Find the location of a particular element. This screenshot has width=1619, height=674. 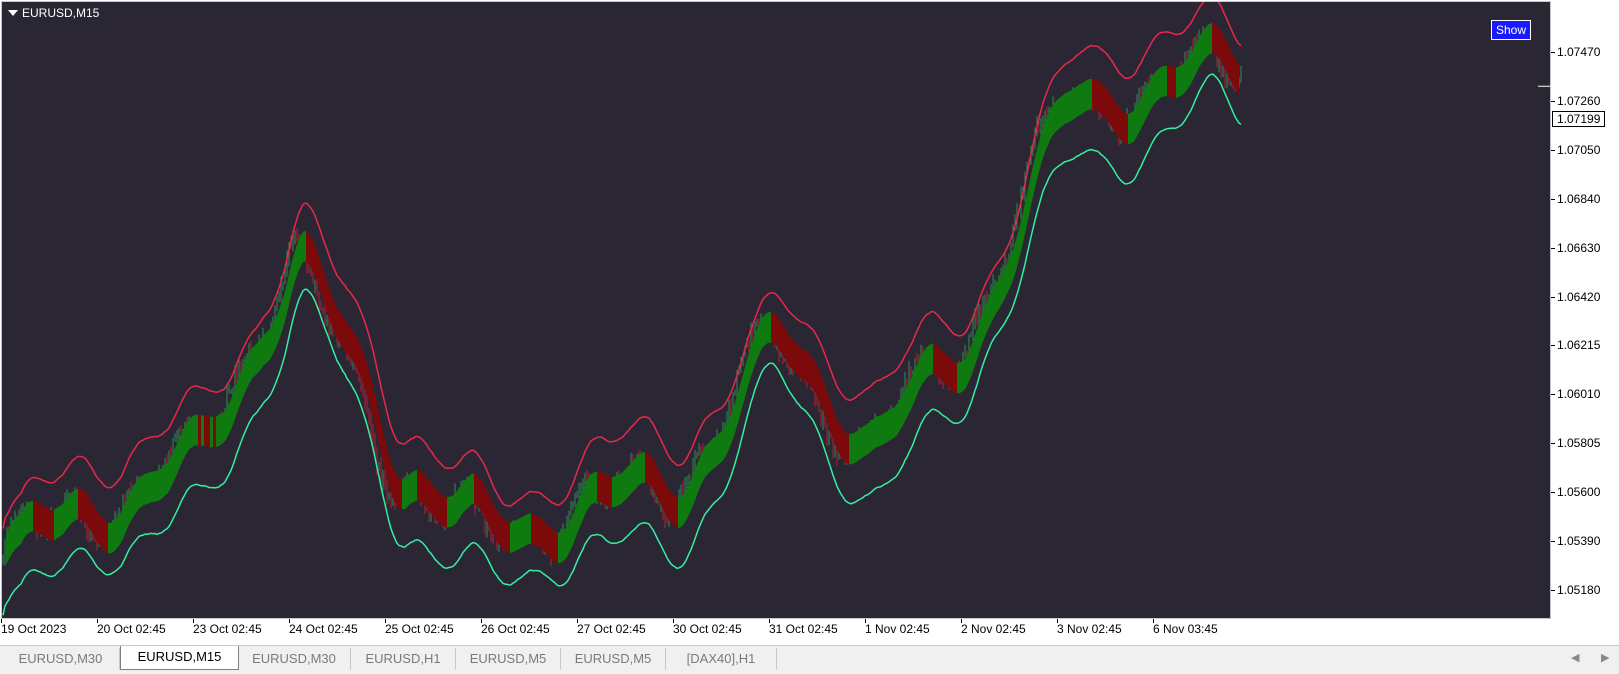

chart-tab: EURUSD,H1 is located at coordinates (403, 659).